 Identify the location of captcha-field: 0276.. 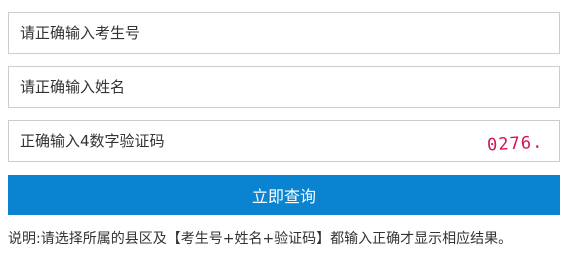
(284, 141).